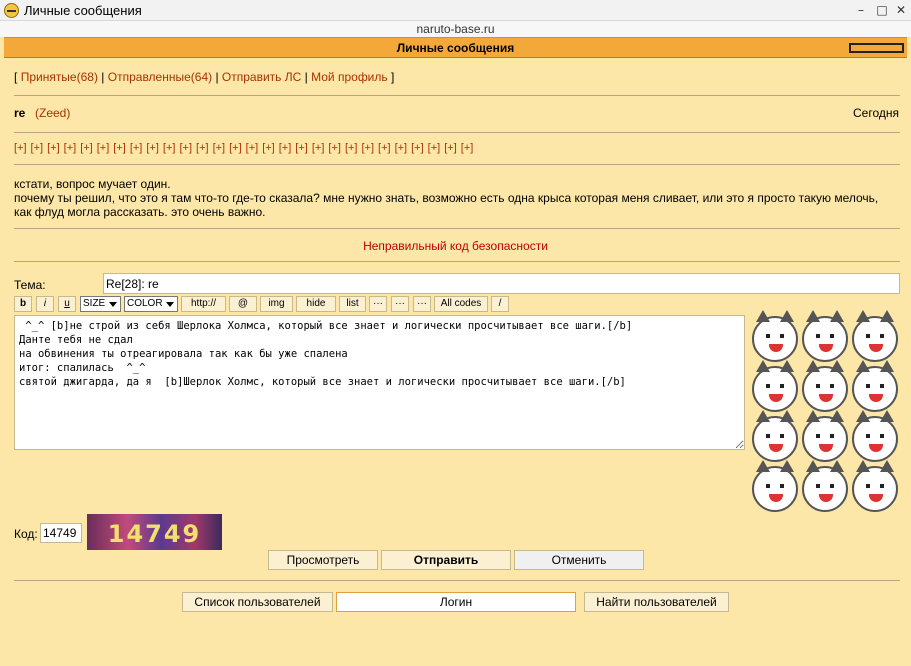 Image resolution: width=911 pixels, height=666 pixels. Describe the element at coordinates (349, 77) in the screenshot. I see `nav-profile-link: Мой профиль` at that location.